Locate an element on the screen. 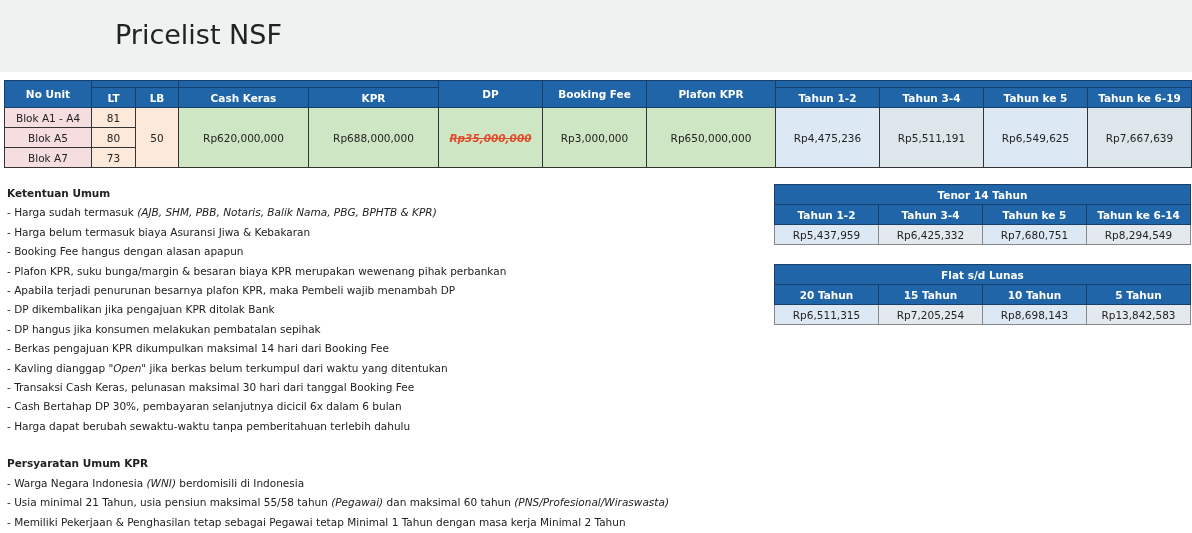 The height and width of the screenshot is (533, 1192). table-cell: Rp688,000,000 is located at coordinates (373, 137).